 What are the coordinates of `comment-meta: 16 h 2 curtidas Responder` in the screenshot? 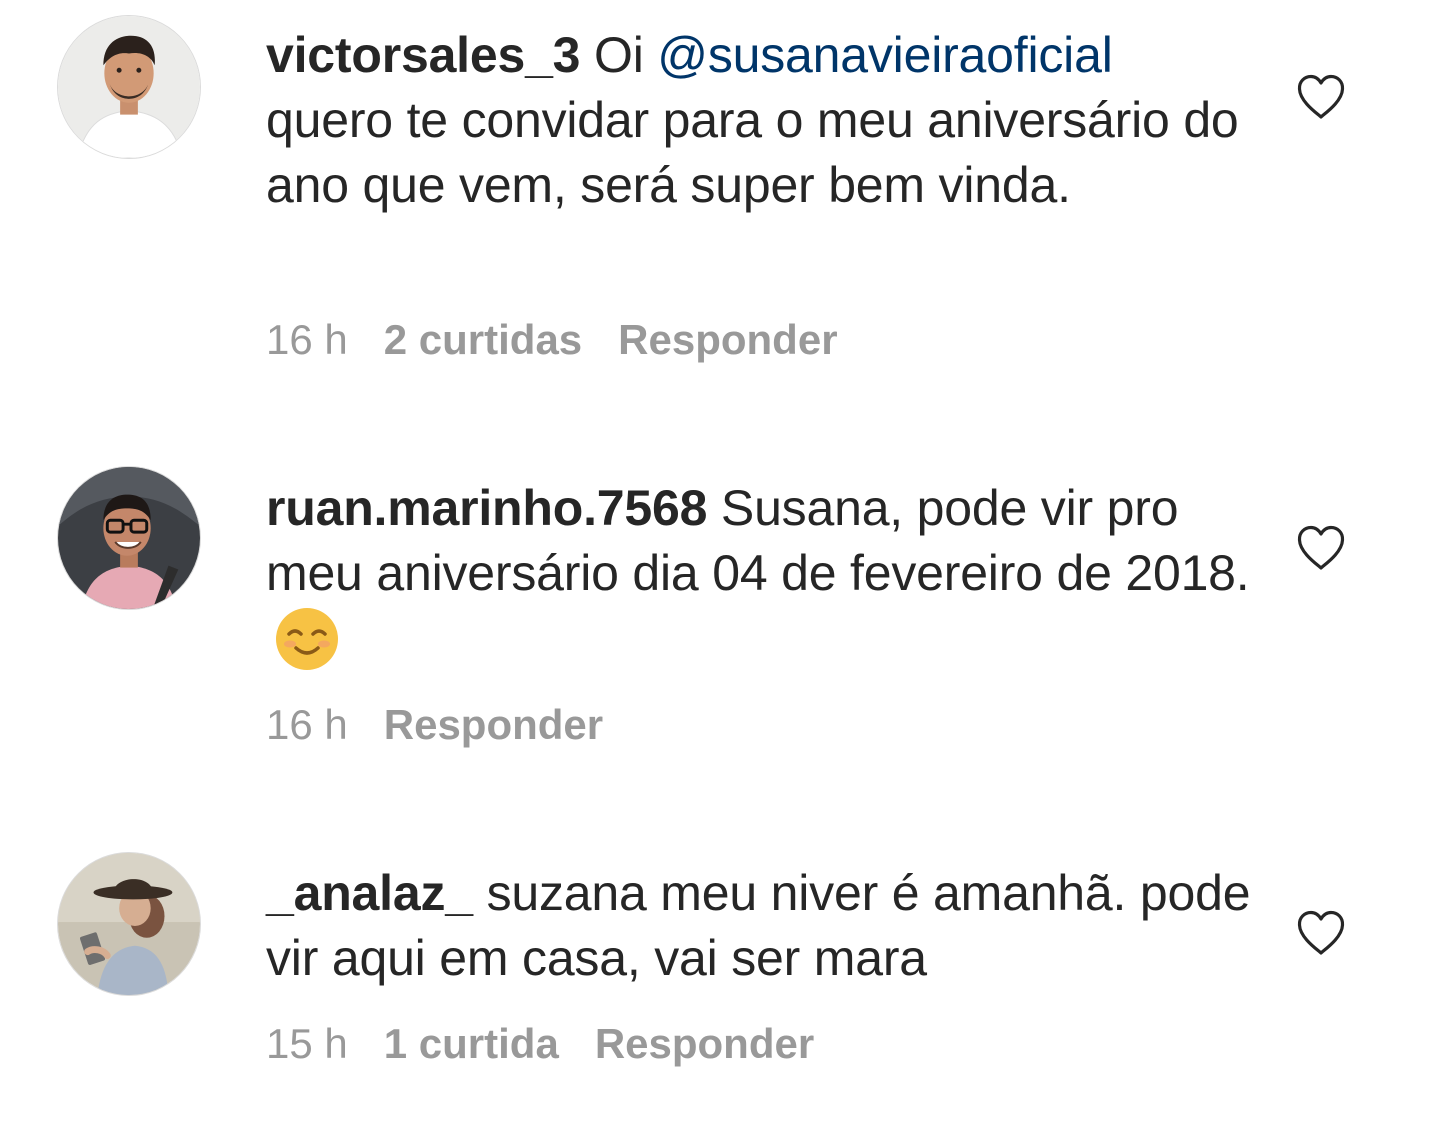 It's located at (570, 340).